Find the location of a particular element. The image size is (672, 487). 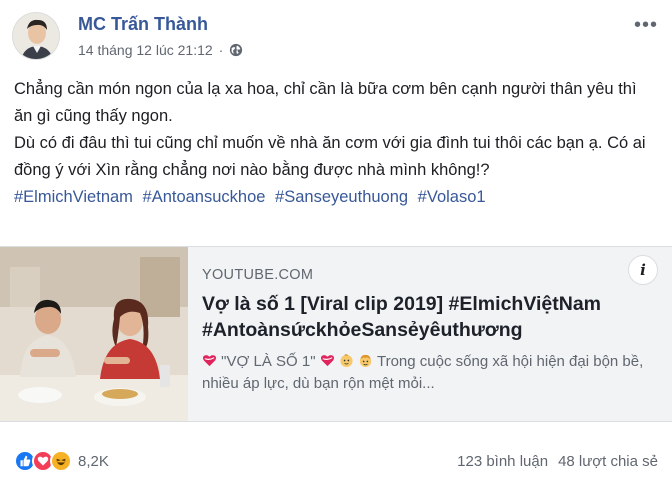

author-name: MC Trấn Thành is located at coordinates (143, 24).